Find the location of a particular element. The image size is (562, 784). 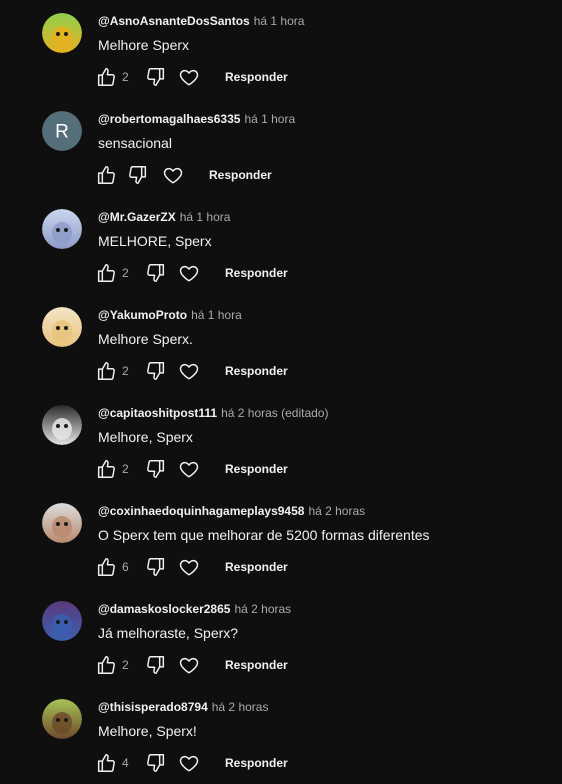

comment-text: Melhore Sperx. is located at coordinates (145, 339).